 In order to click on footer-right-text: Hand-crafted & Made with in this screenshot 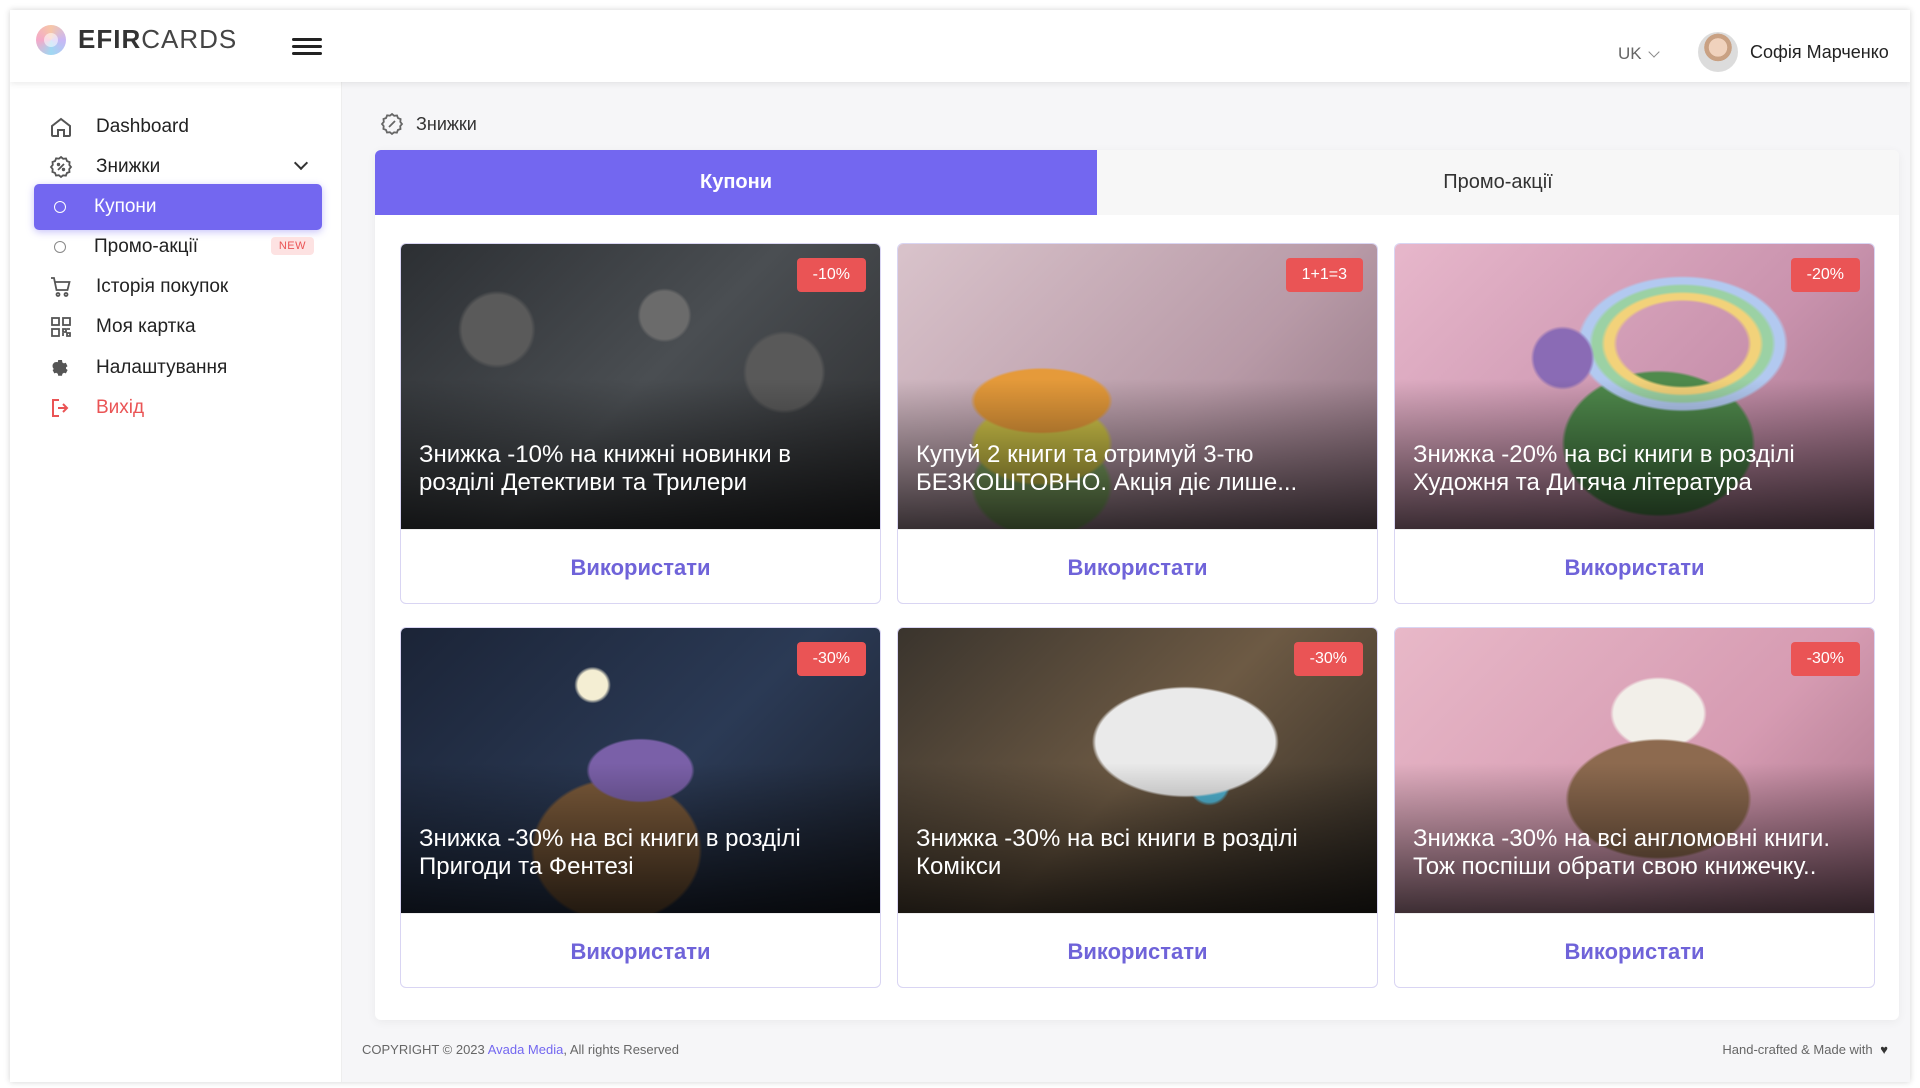, I will do `click(1797, 1049)`.